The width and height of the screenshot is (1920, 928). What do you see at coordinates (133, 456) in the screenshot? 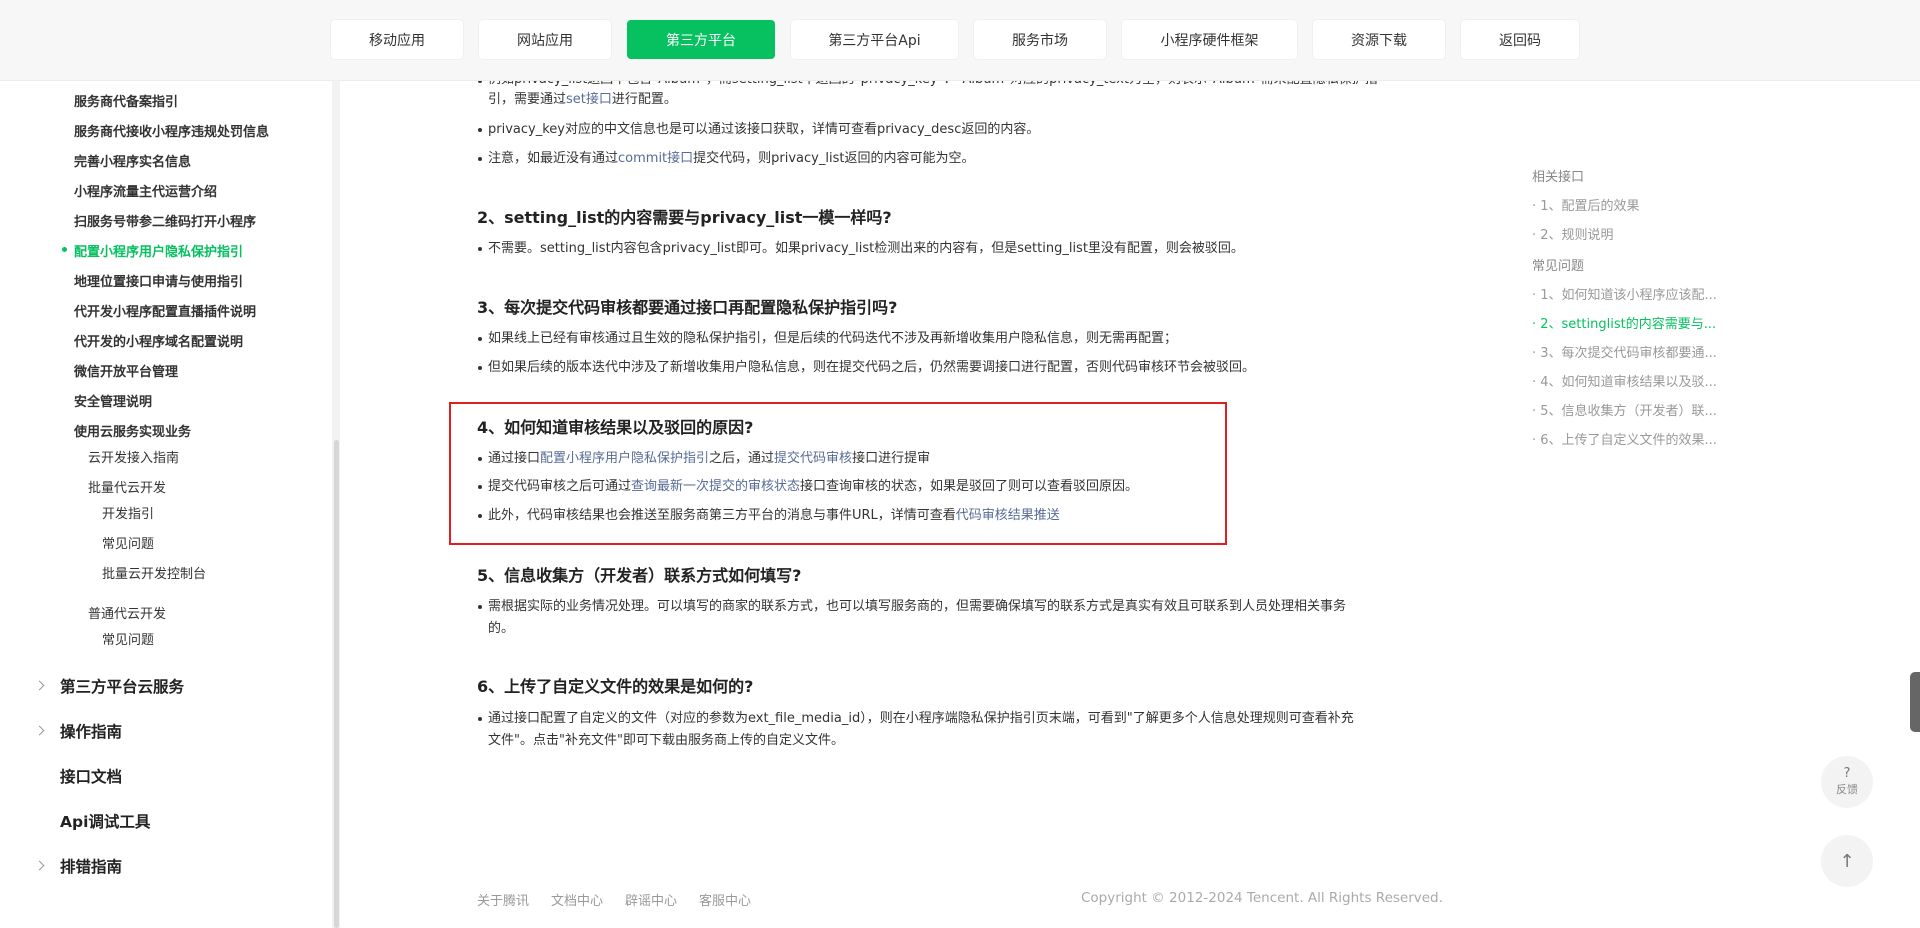
I see `sidebar-subitem: 云开发接入指南` at bounding box center [133, 456].